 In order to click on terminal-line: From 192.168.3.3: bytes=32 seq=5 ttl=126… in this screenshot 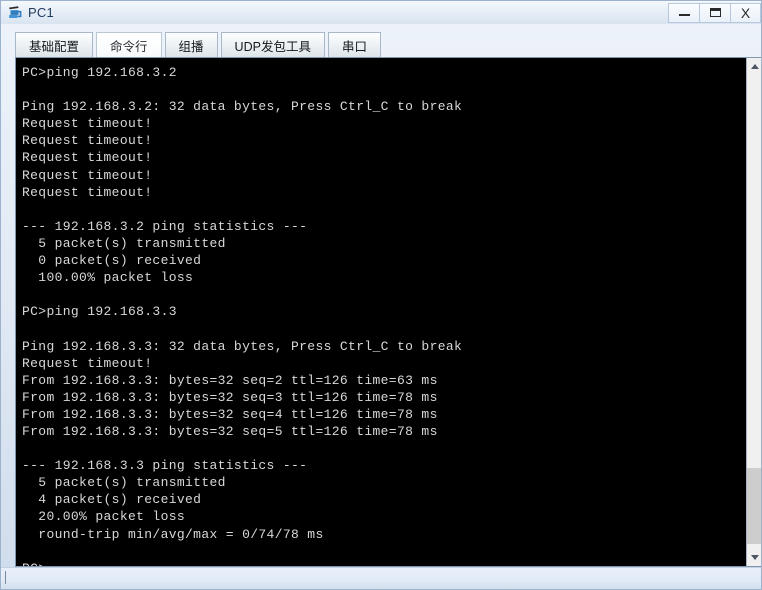, I will do `click(230, 431)`.